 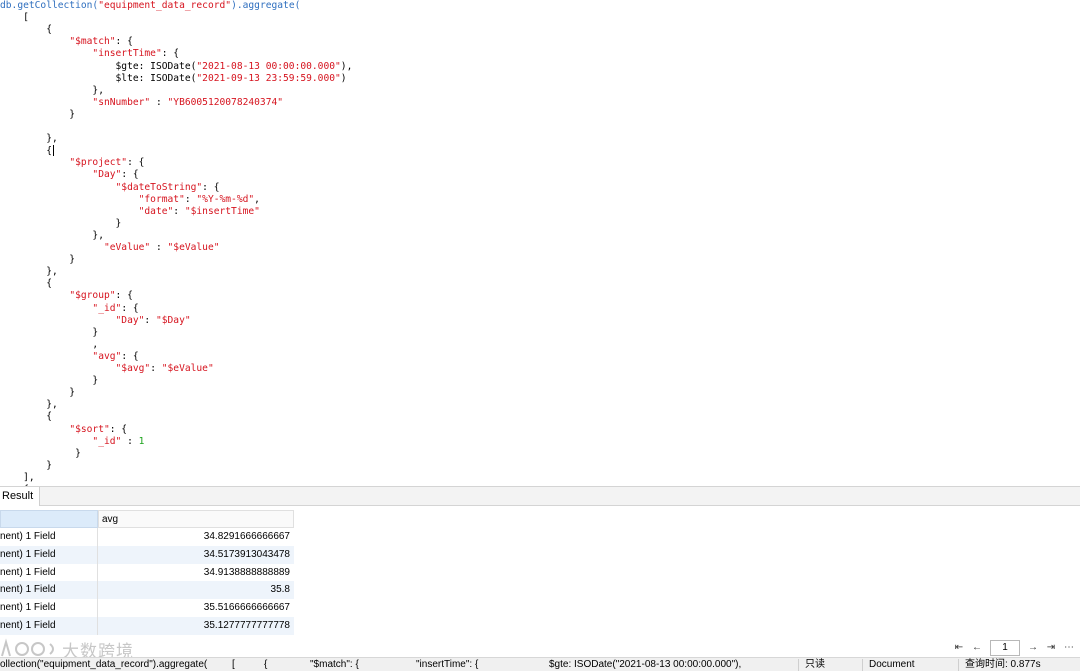 I want to click on table-row: nent) 1 Field 35.8, so click(x=147, y=590).